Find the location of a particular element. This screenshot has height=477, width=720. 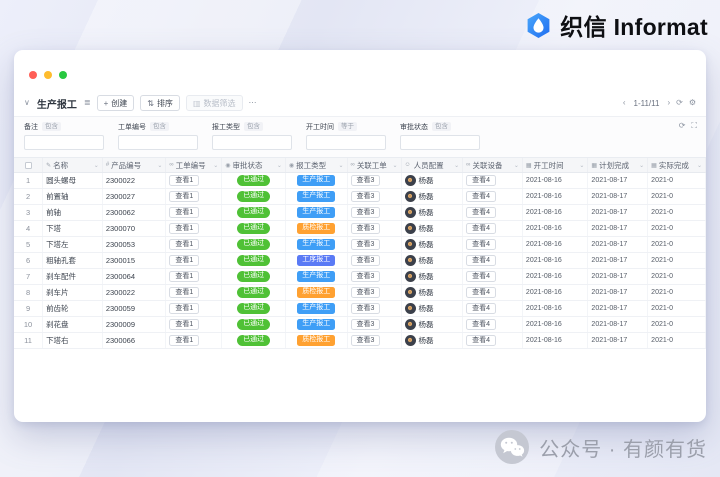

chevron-down-icon: ∨ is located at coordinates (27, 103).